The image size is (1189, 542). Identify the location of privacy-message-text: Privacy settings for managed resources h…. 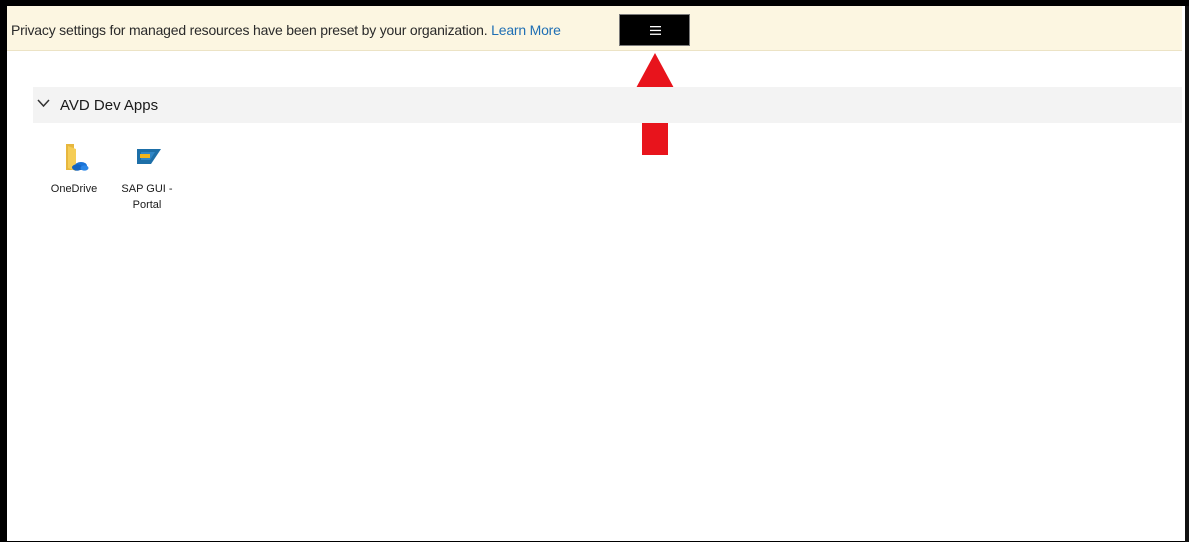
(249, 30).